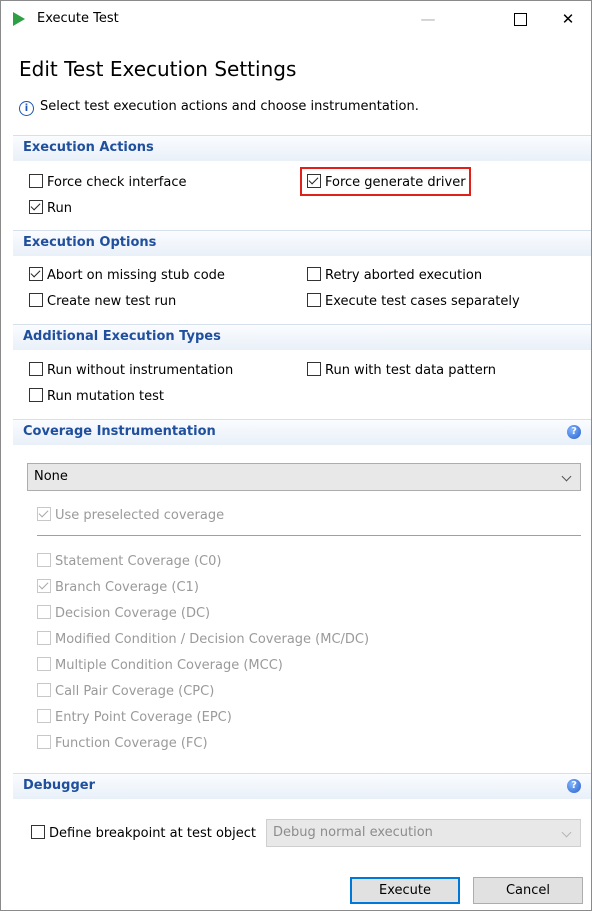  What do you see at coordinates (411, 370) in the screenshot?
I see `checkbox-label: Run with test data pattern` at bounding box center [411, 370].